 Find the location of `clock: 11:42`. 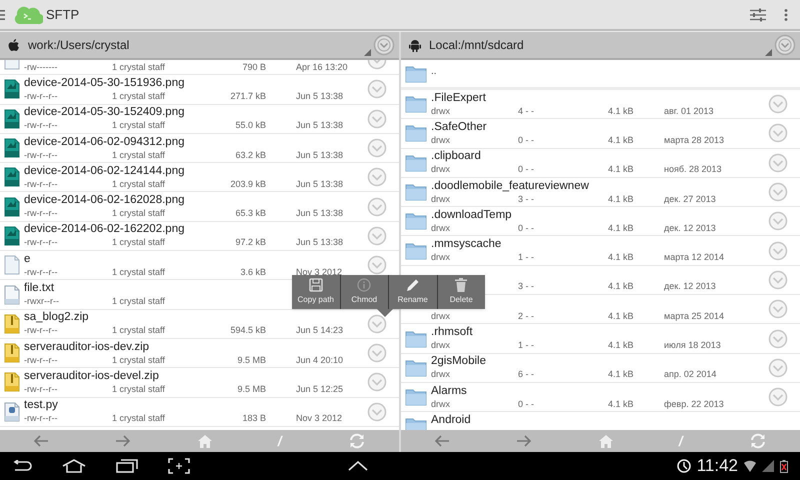

clock: 11:42 is located at coordinates (717, 466).